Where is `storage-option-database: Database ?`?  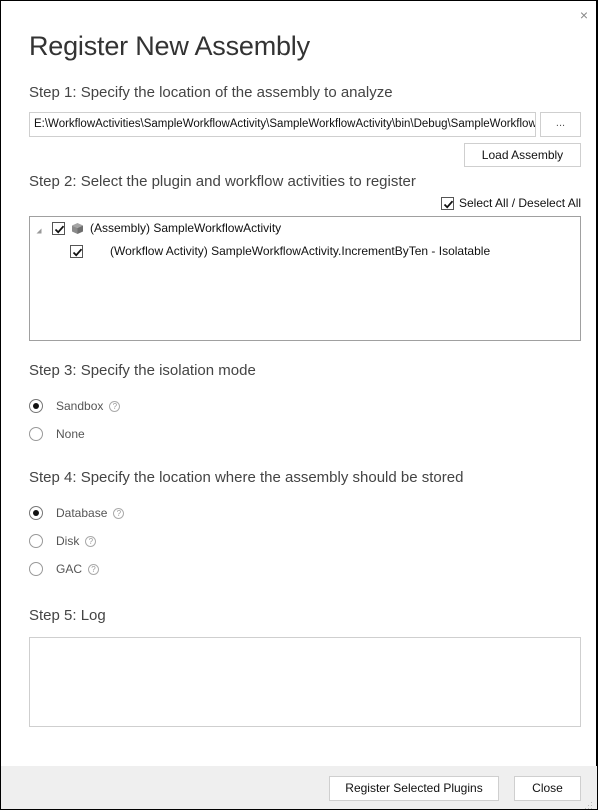 storage-option-database: Database ? is located at coordinates (77, 513).